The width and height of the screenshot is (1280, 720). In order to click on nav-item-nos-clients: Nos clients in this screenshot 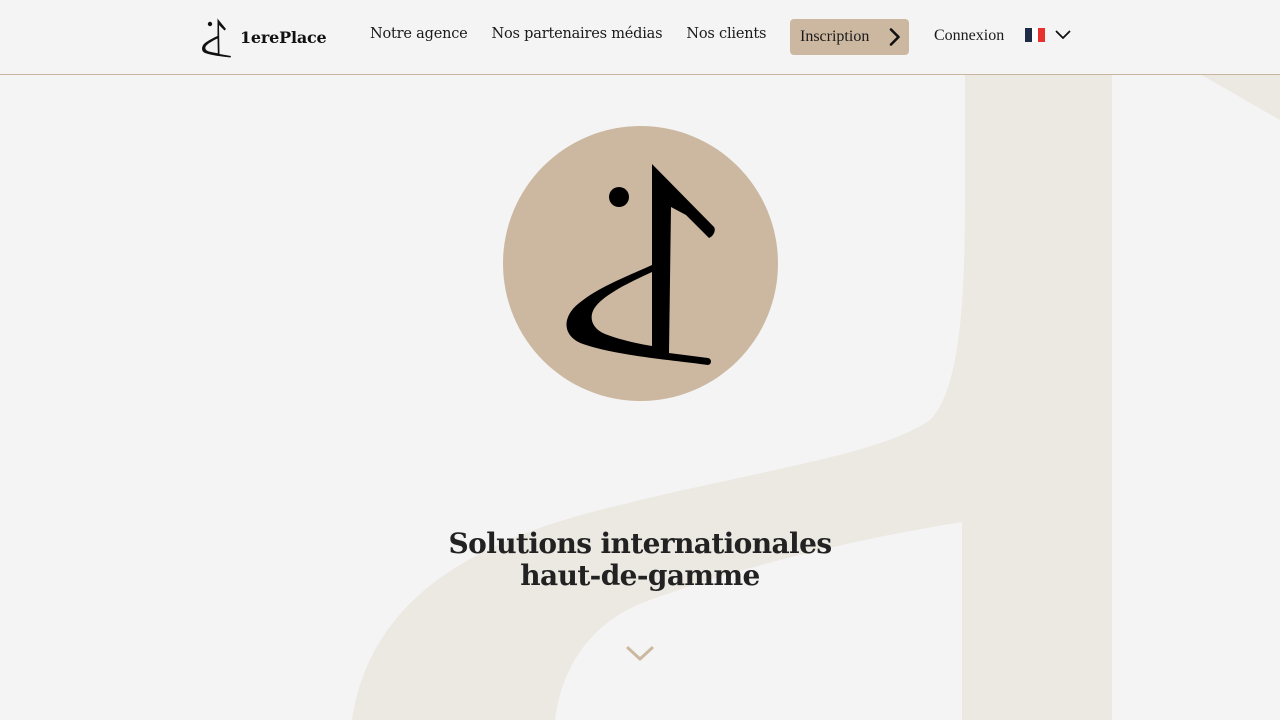, I will do `click(726, 34)`.